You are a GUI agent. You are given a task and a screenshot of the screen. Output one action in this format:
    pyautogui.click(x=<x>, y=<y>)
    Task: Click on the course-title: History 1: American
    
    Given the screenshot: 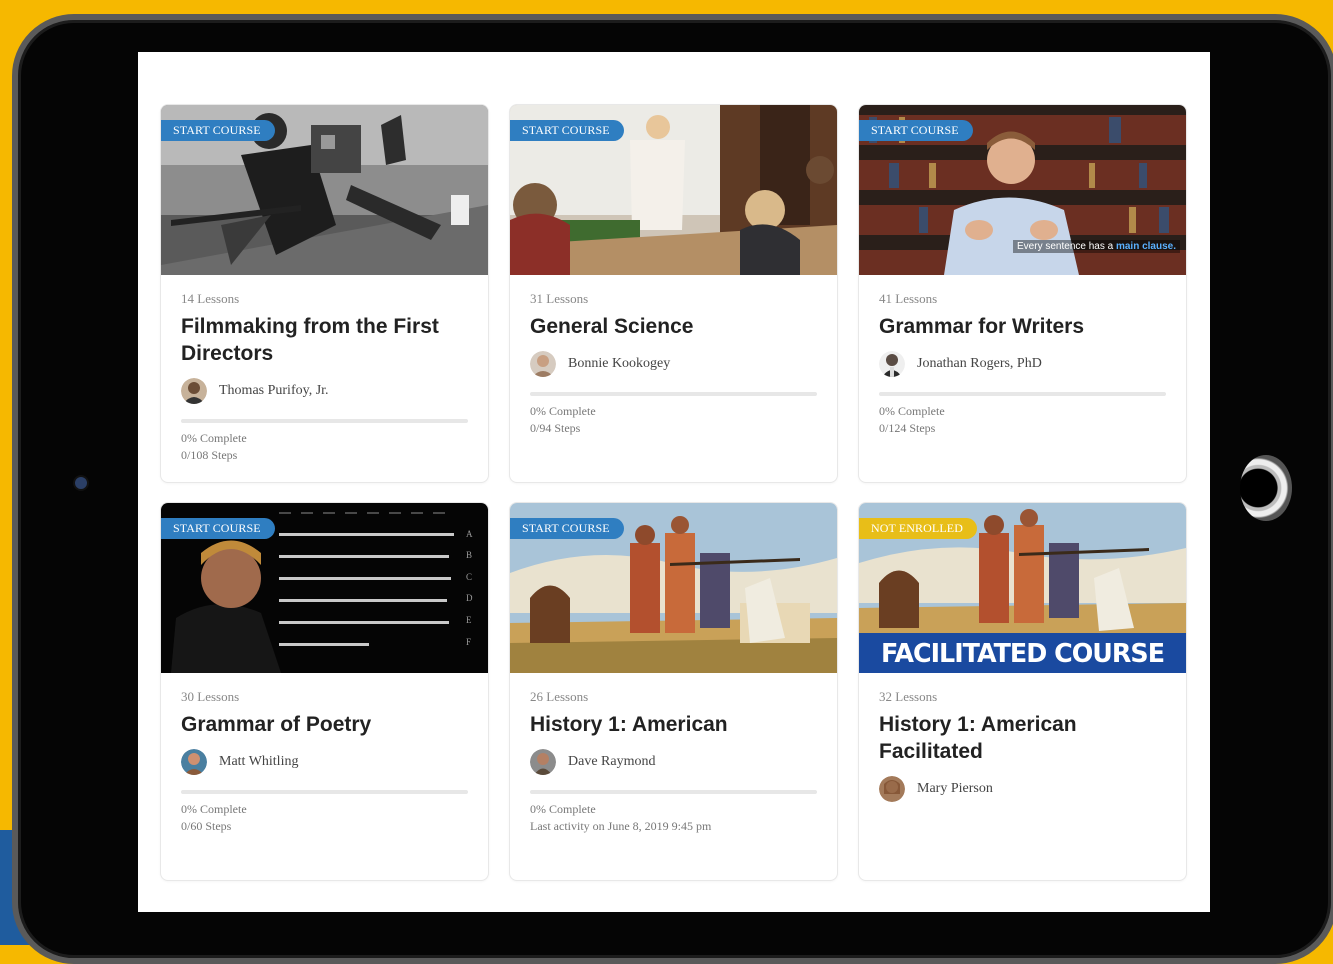 What is the action you would take?
    pyautogui.click(x=675, y=724)
    